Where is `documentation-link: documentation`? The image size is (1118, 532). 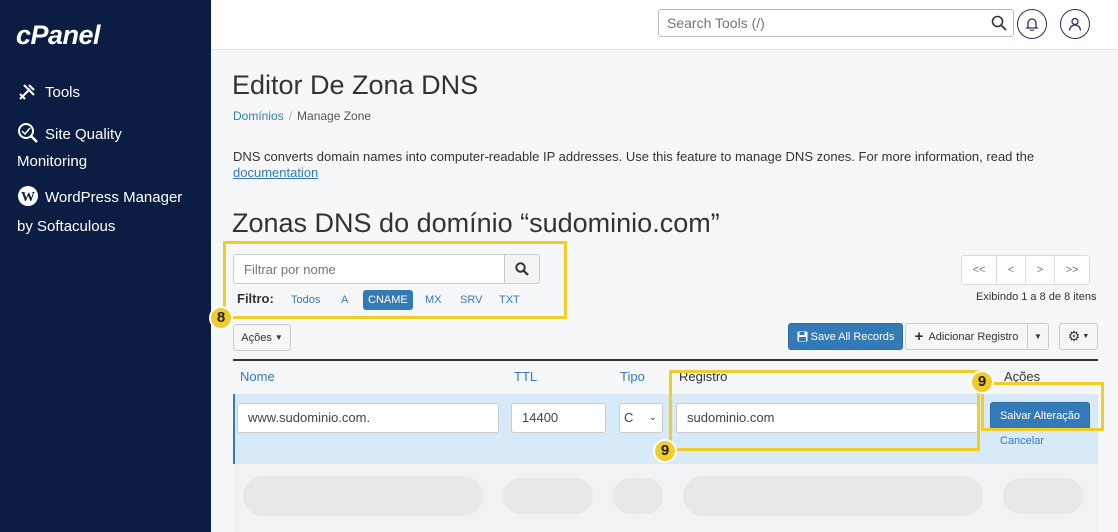
documentation-link: documentation is located at coordinates (275, 172).